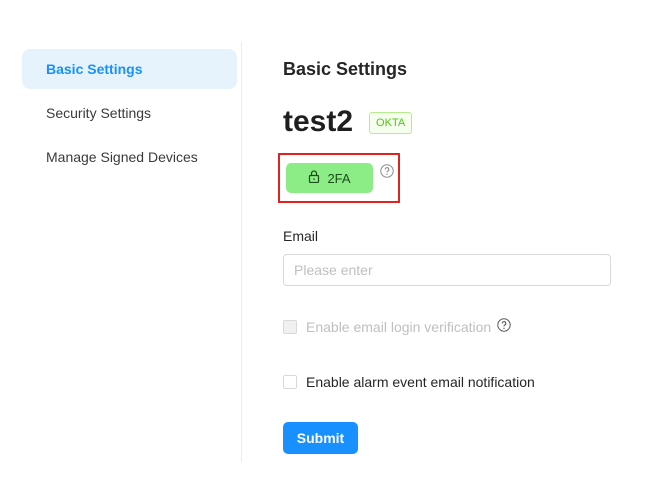 The width and height of the screenshot is (657, 497). Describe the element at coordinates (241, 252) in the screenshot. I see `sidebar-divider` at that location.